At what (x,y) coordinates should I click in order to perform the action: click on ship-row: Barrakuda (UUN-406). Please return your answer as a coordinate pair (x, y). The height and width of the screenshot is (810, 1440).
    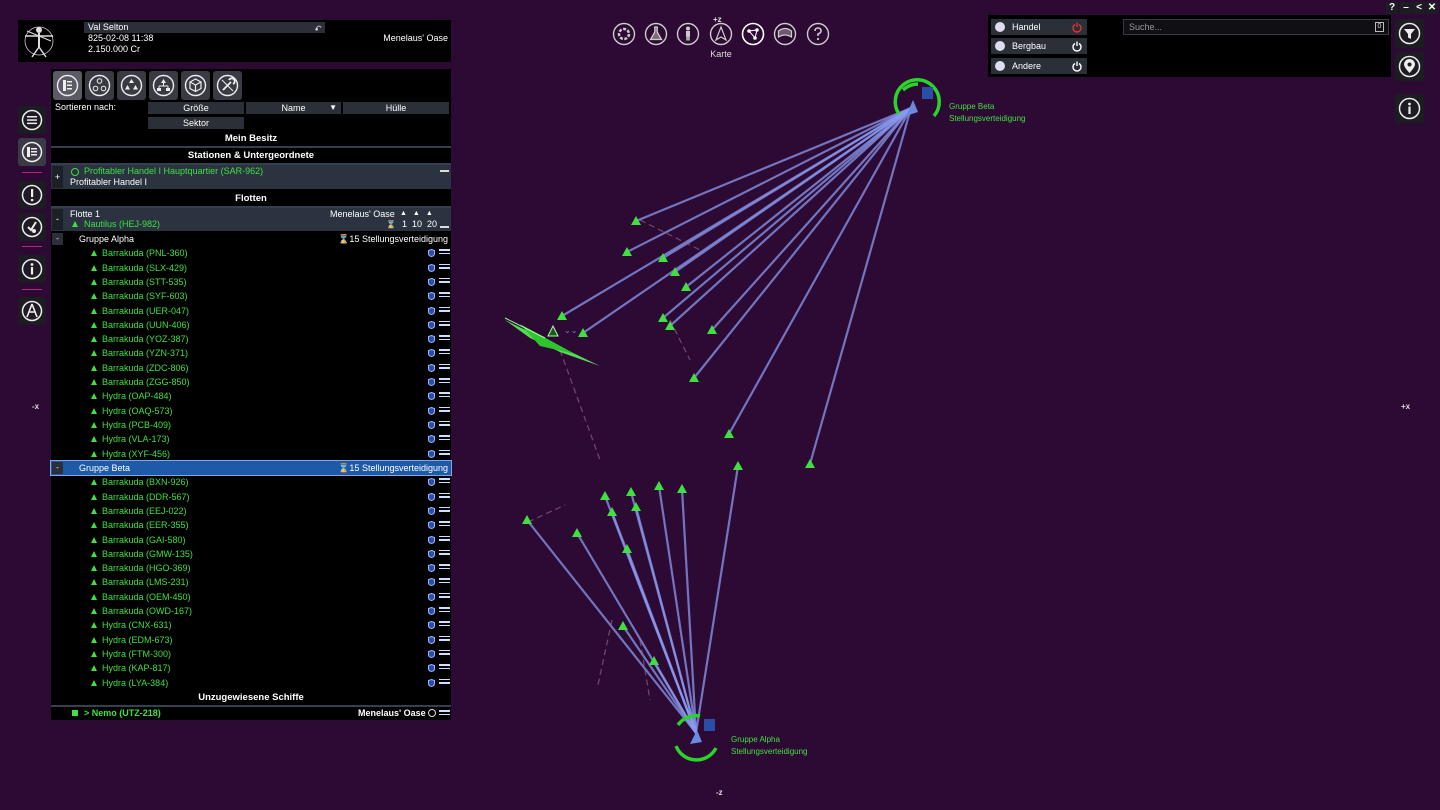
    Looking at the image, I should click on (251, 325).